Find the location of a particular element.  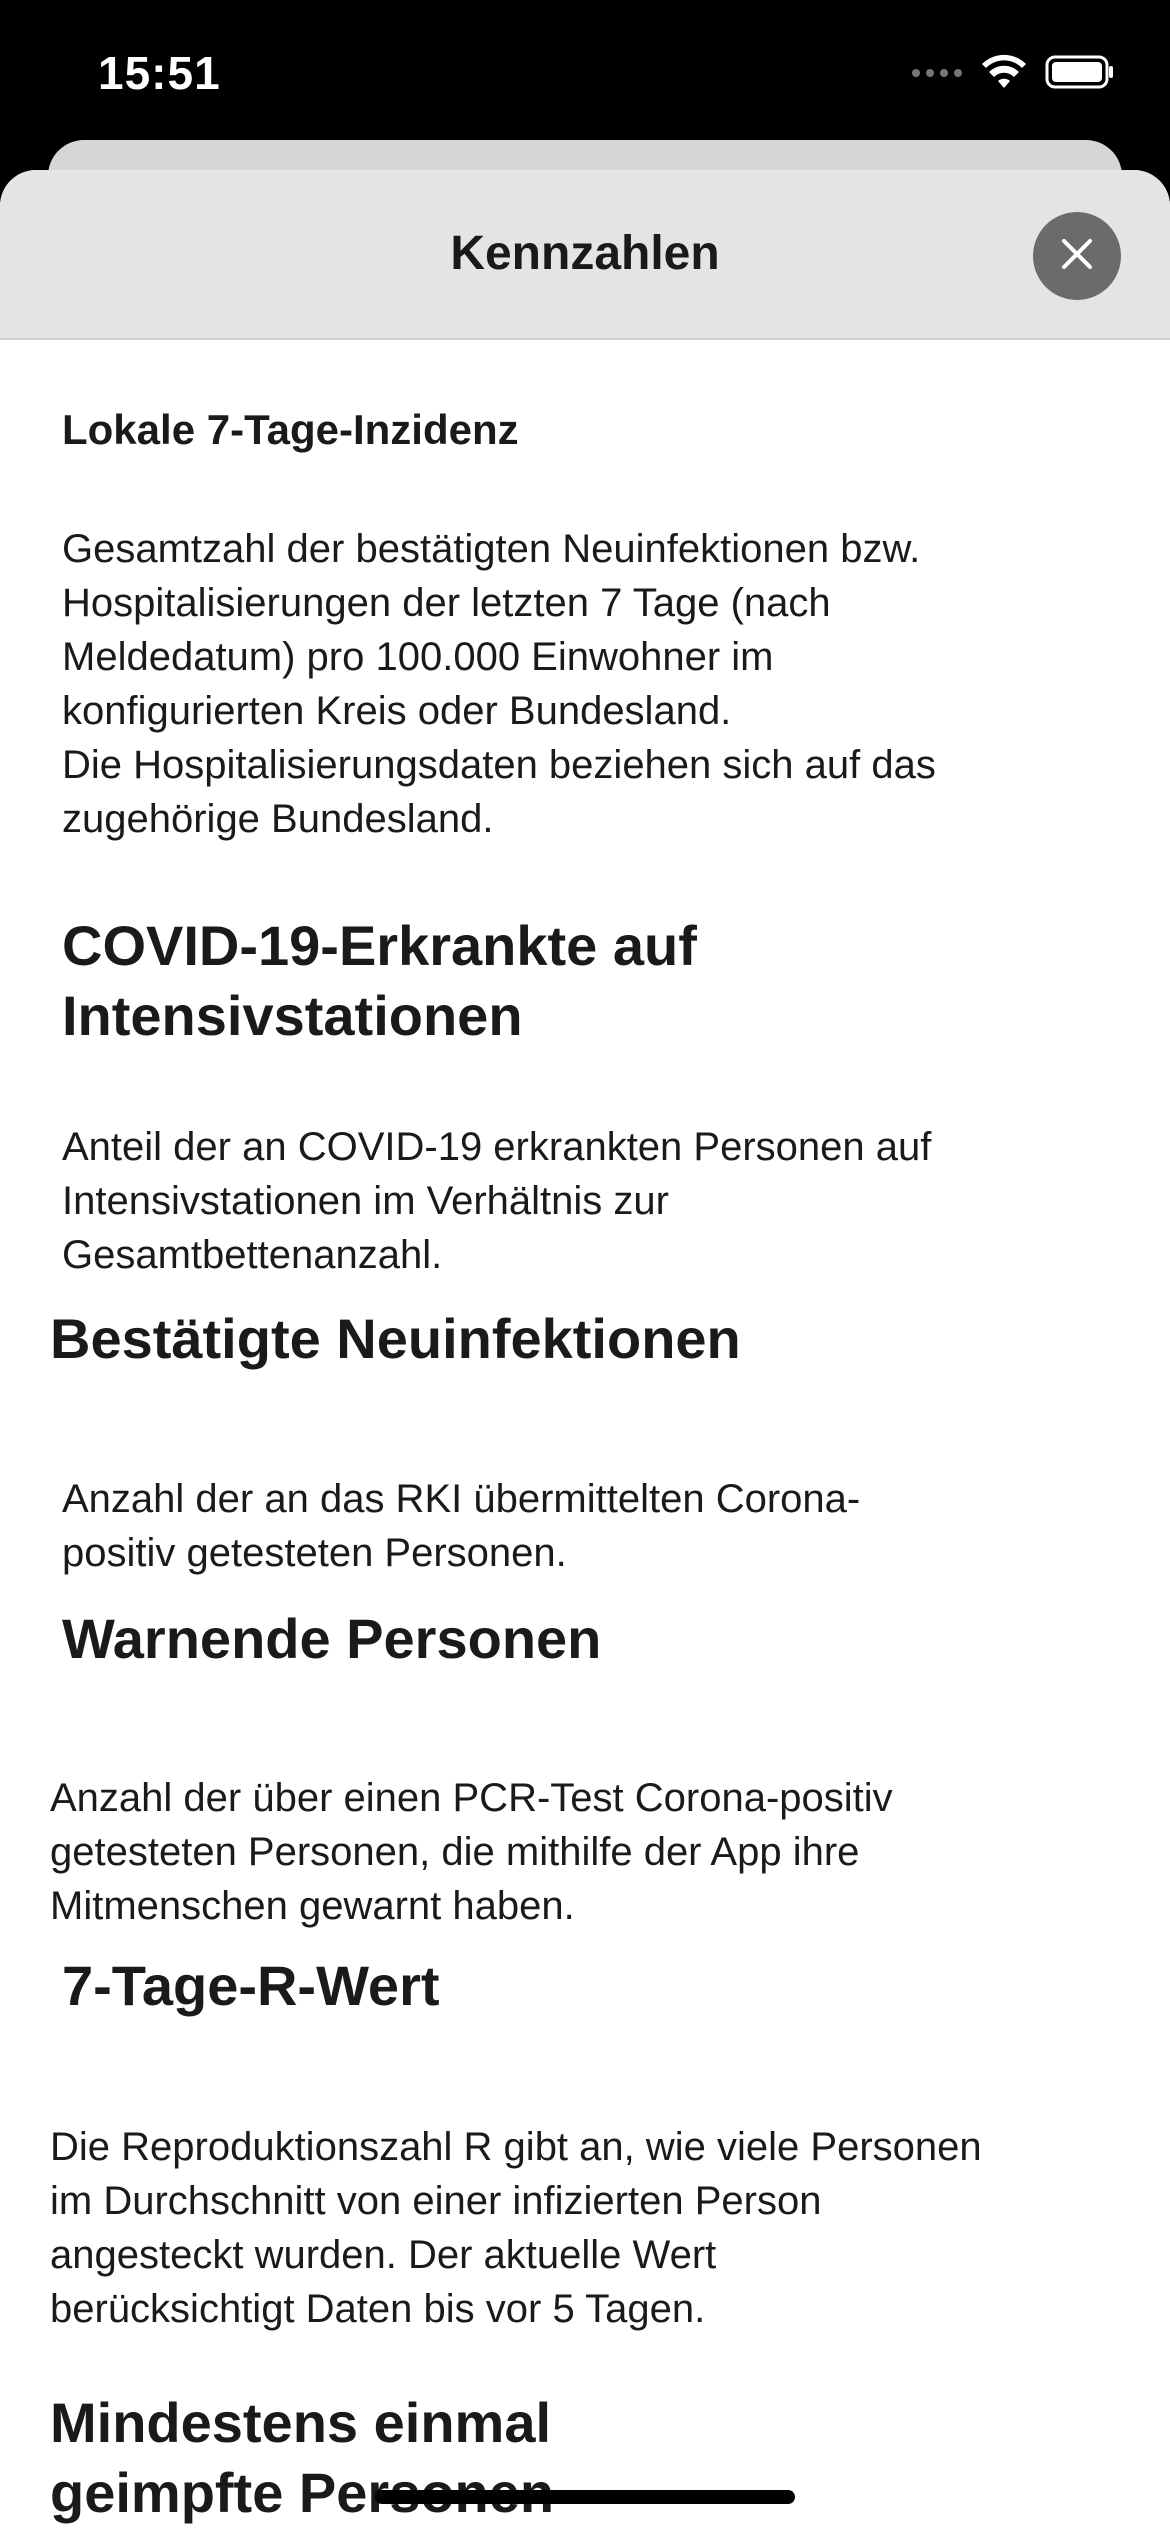

status-icons is located at coordinates (1013, 74).